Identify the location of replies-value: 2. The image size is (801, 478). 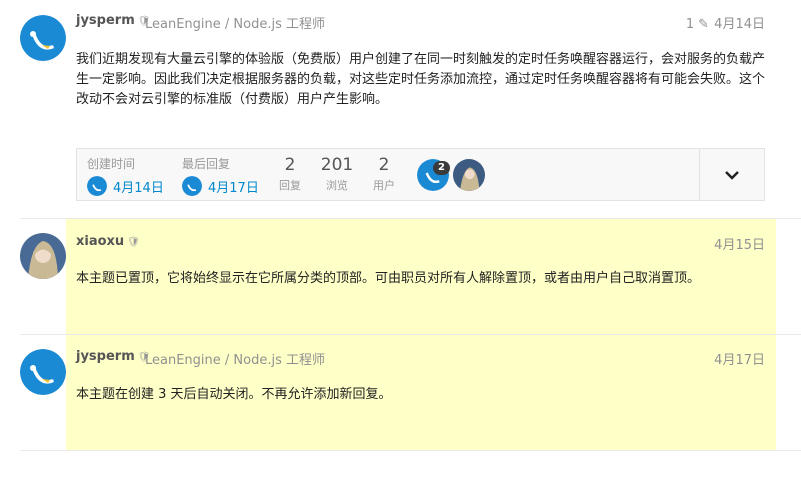
(290, 165).